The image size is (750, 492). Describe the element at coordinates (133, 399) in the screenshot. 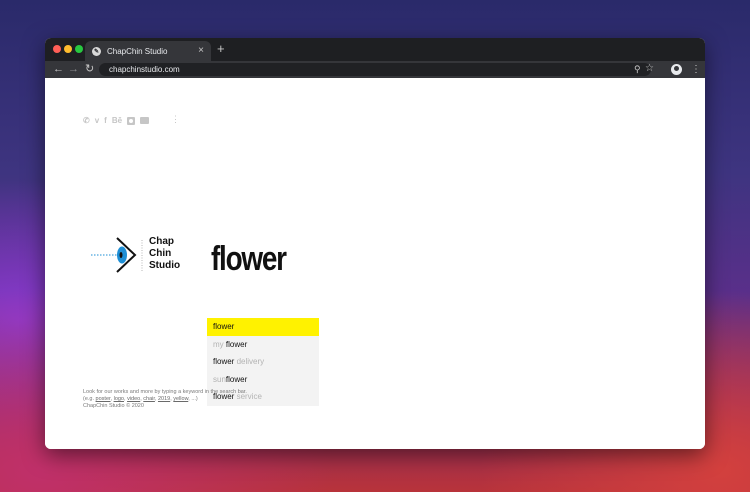

I see `example-link-video: video` at that location.